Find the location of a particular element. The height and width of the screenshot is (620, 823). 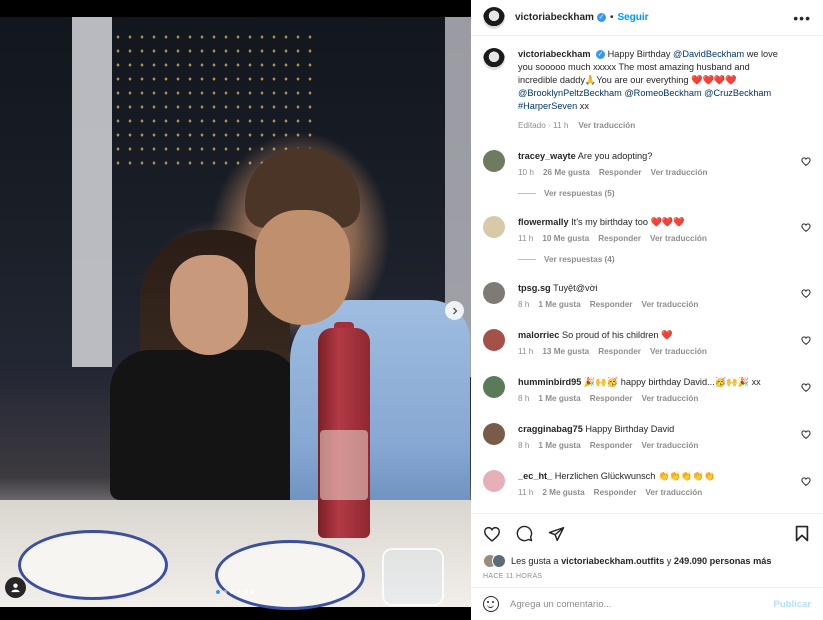

comment-text: Happy Birthday David is located at coordinates (630, 429).